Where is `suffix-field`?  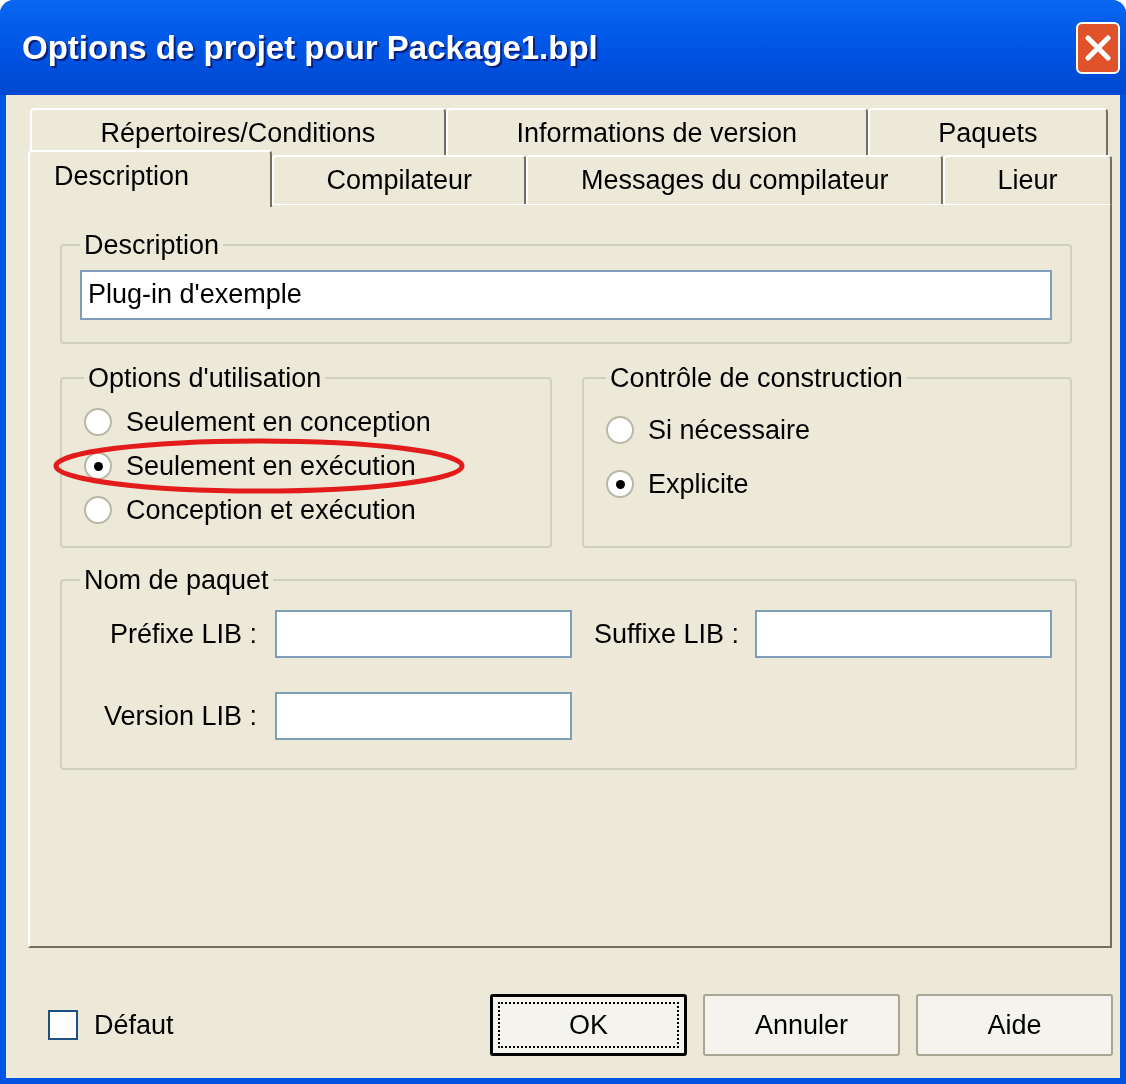
suffix-field is located at coordinates (904, 634).